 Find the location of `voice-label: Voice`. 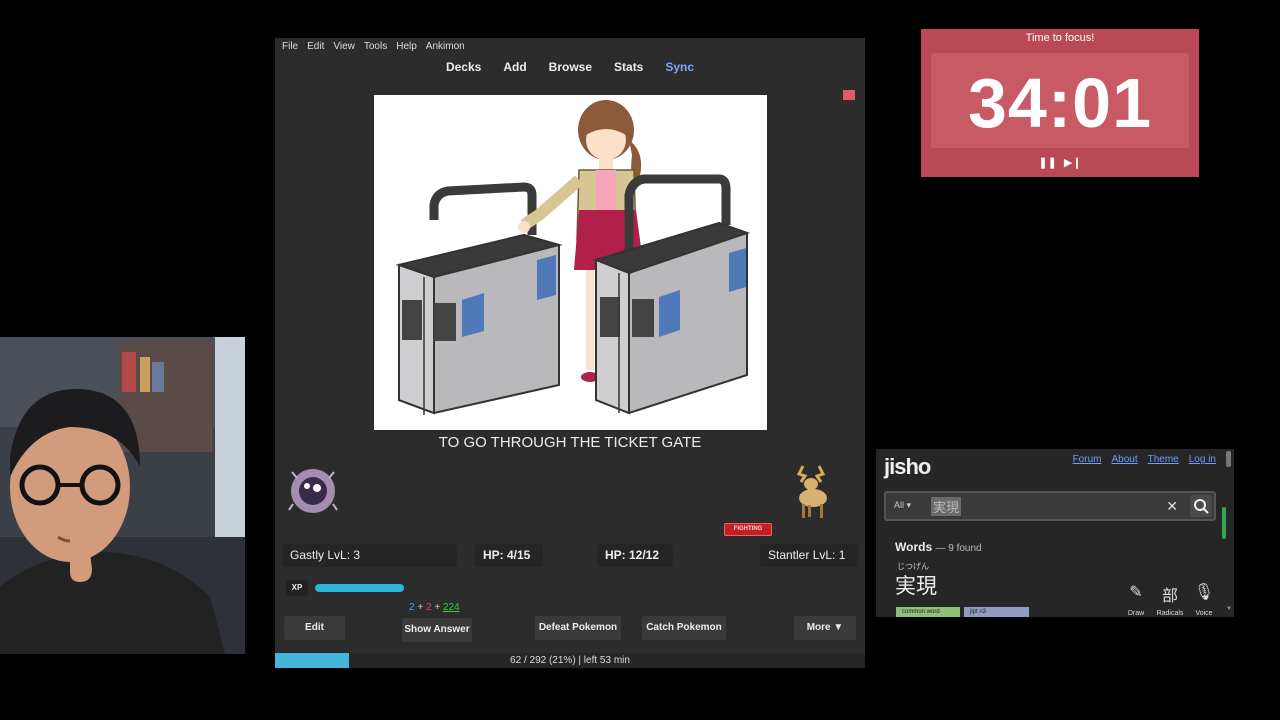

voice-label: Voice is located at coordinates (1204, 613).